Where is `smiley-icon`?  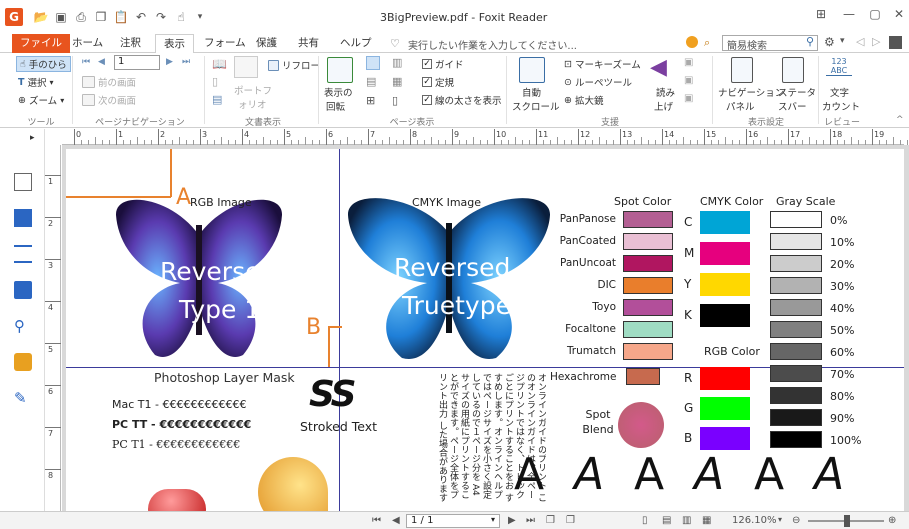 smiley-icon is located at coordinates (692, 42).